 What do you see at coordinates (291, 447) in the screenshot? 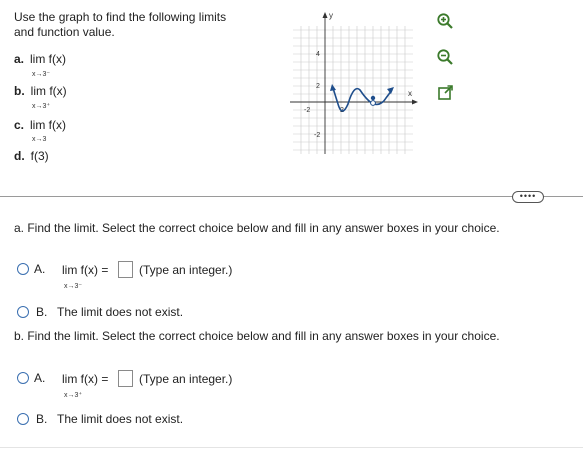
I see `bottom-border` at bounding box center [291, 447].